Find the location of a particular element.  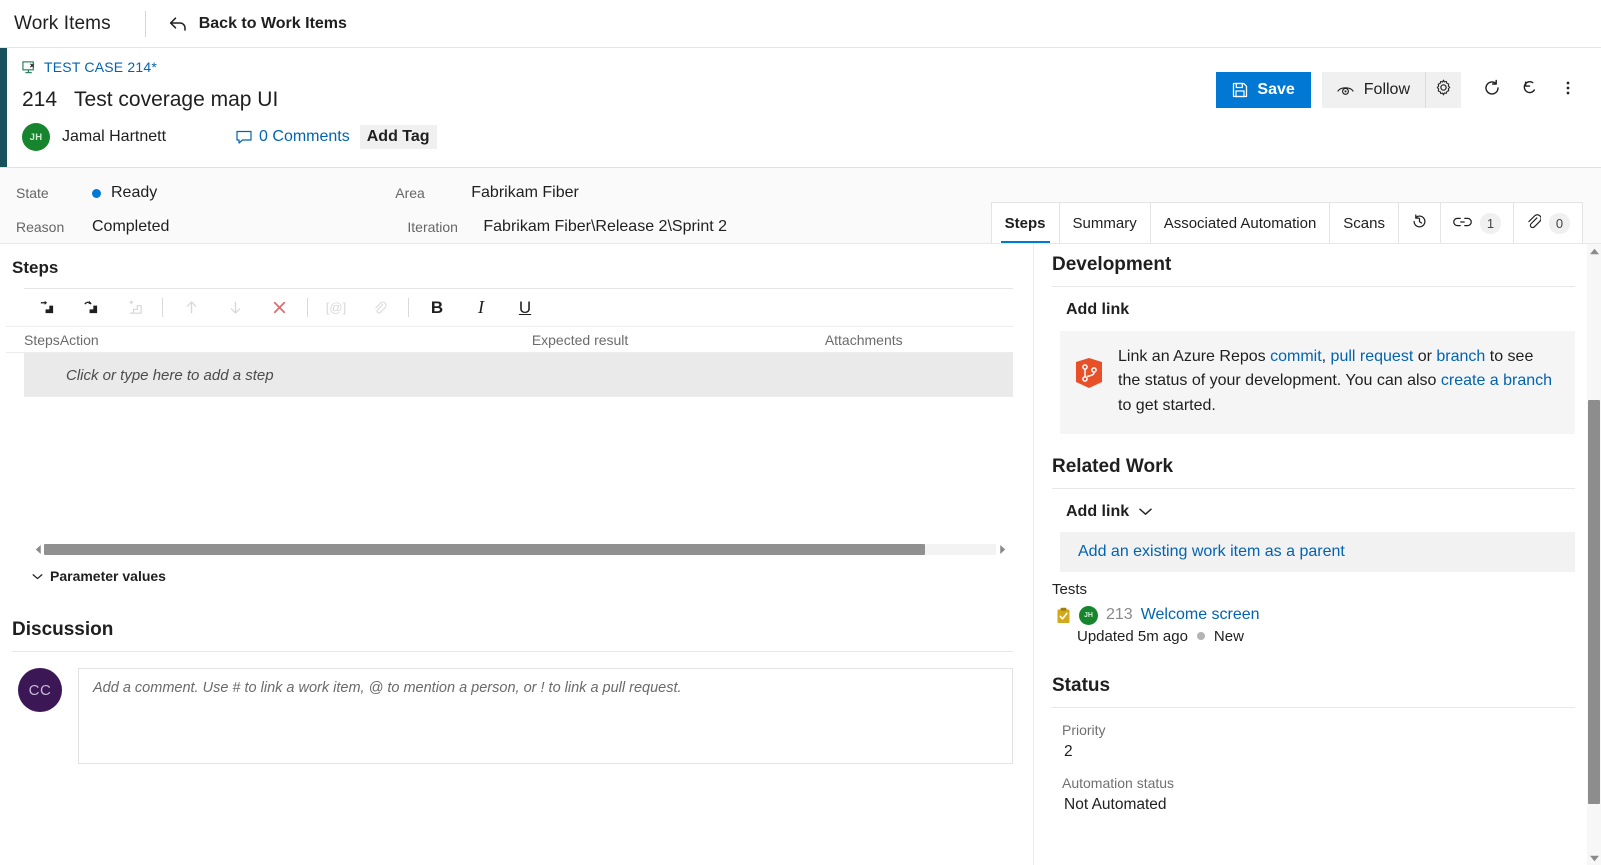

work-item-toolbar: Save Follow is located at coordinates (1401, 90).